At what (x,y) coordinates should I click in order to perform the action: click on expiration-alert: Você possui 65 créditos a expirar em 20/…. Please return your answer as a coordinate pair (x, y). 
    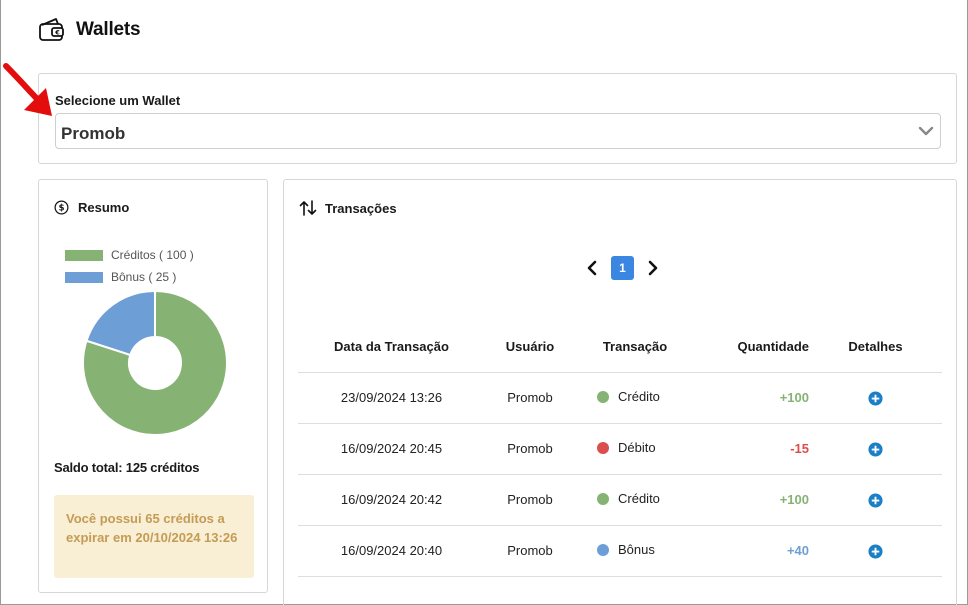
    Looking at the image, I should click on (154, 536).